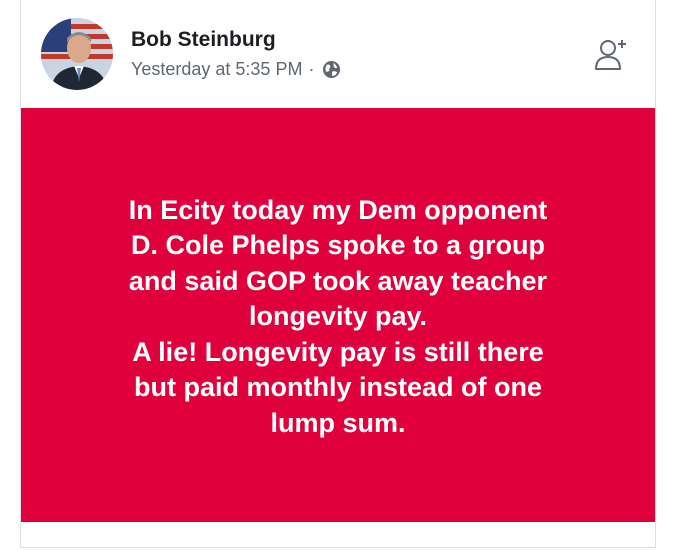  Describe the element at coordinates (216, 69) in the screenshot. I see `post-timestamp: Yesterday at 5:35 PM` at that location.